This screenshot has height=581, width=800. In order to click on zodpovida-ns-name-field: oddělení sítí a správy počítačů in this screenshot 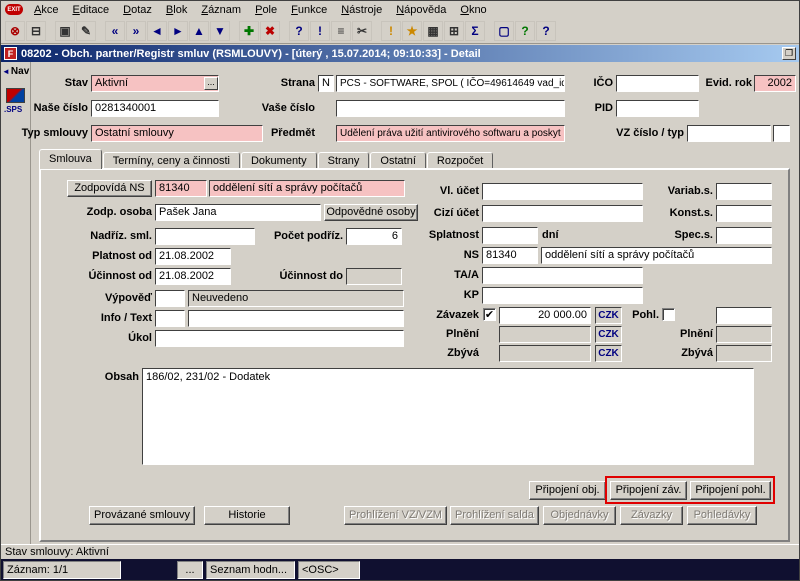, I will do `click(307, 188)`.